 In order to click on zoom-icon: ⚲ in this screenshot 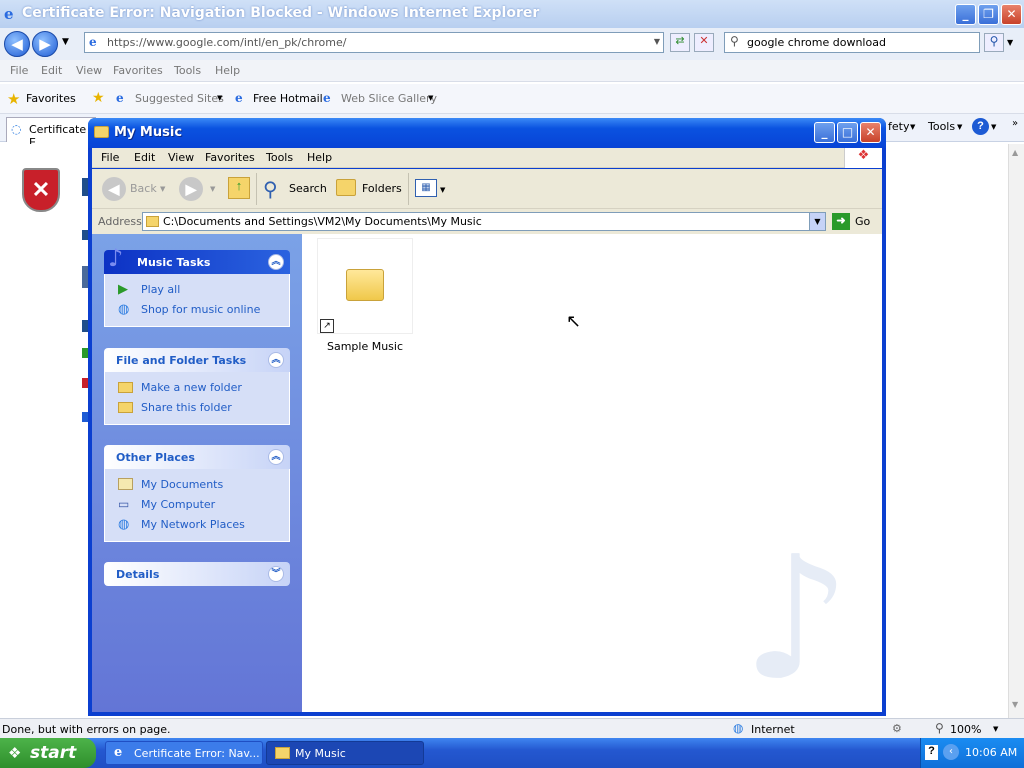, I will do `click(939, 728)`.